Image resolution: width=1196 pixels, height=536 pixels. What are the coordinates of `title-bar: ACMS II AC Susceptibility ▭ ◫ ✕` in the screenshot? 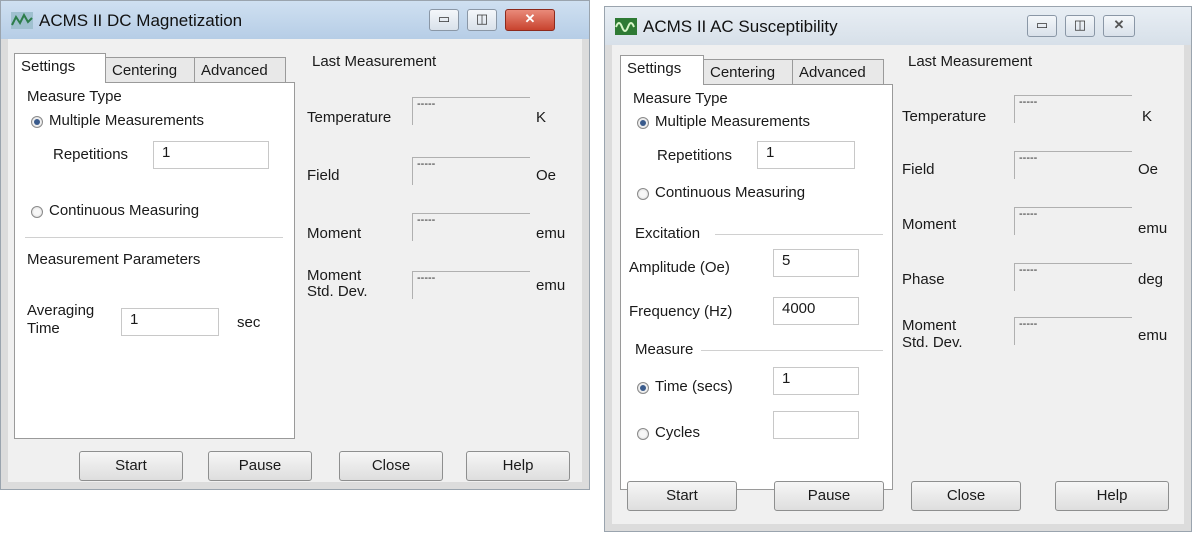 It's located at (898, 26).